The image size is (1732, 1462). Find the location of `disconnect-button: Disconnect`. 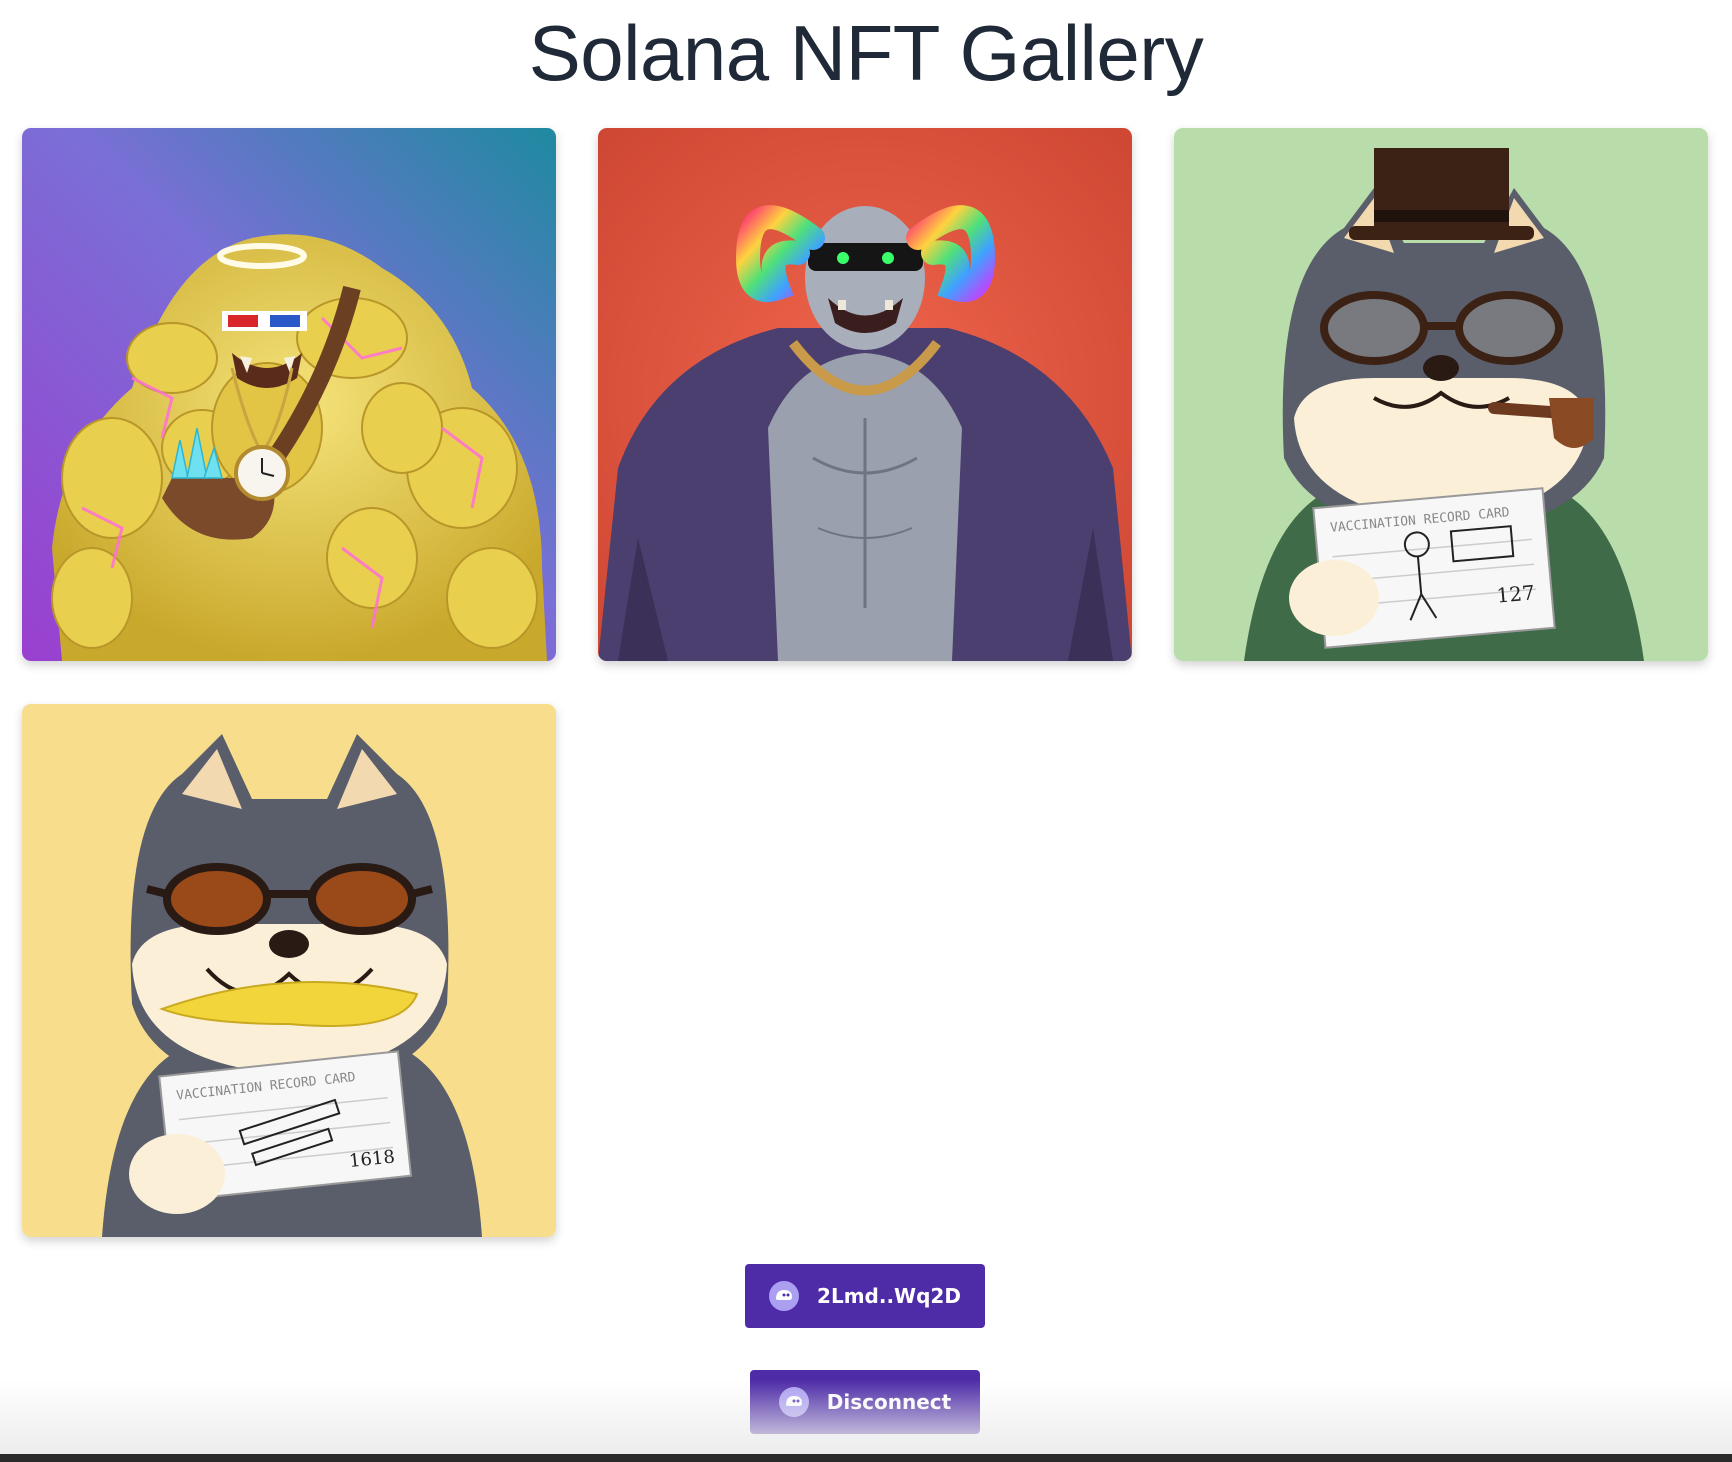

disconnect-button: Disconnect is located at coordinates (865, 1402).